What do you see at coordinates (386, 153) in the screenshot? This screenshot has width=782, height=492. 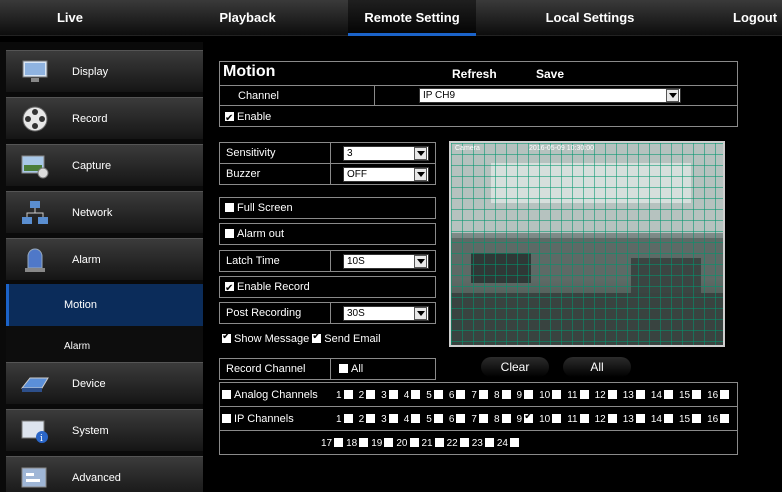 I see `sensitivity-select: 3` at bounding box center [386, 153].